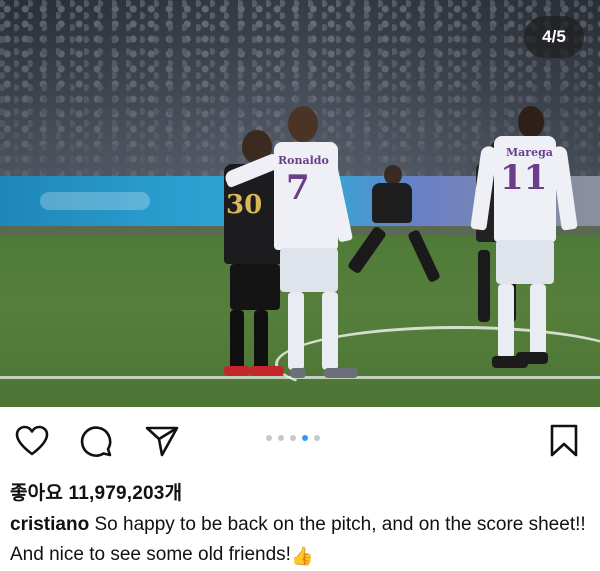 The width and height of the screenshot is (600, 571). I want to click on save-button, so click(564, 441).